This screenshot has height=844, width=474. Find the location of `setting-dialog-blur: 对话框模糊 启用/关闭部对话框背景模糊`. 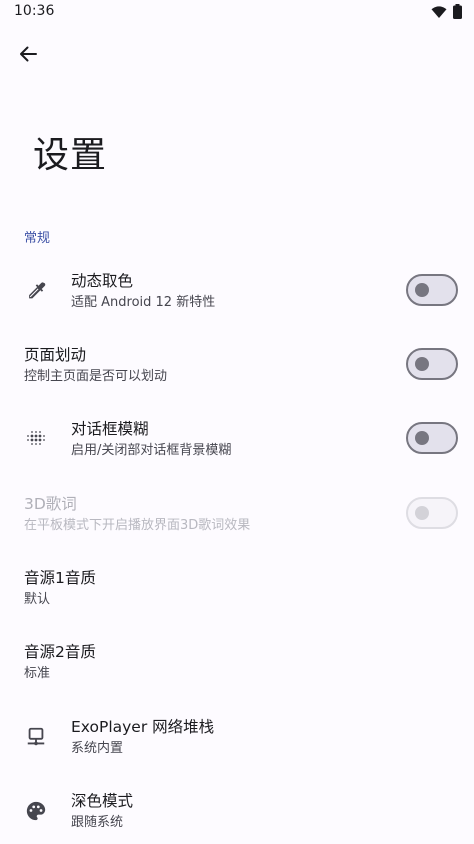

setting-dialog-blur: 对话框模糊 启用/关闭部对话框背景模糊 is located at coordinates (237, 455).